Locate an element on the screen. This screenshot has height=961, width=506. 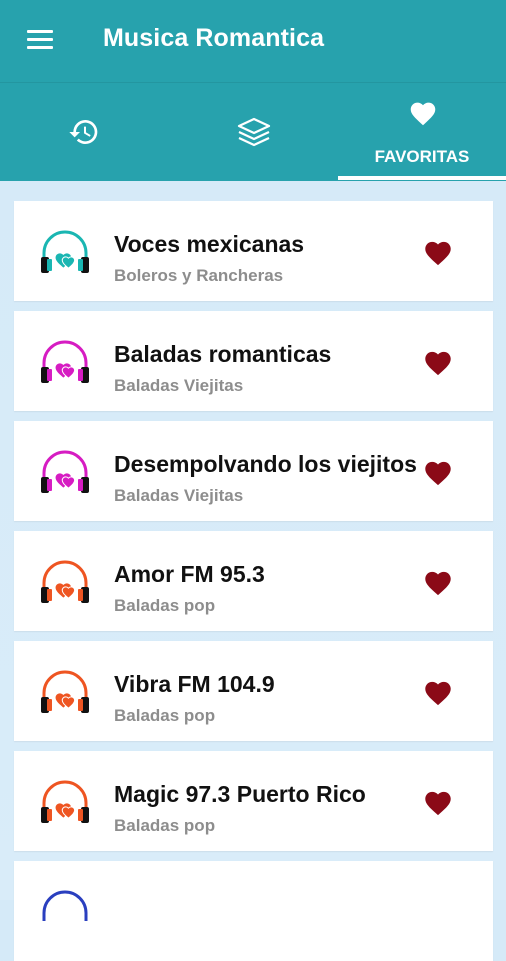
station-name: Amor FM 95.3 is located at coordinates (189, 574).